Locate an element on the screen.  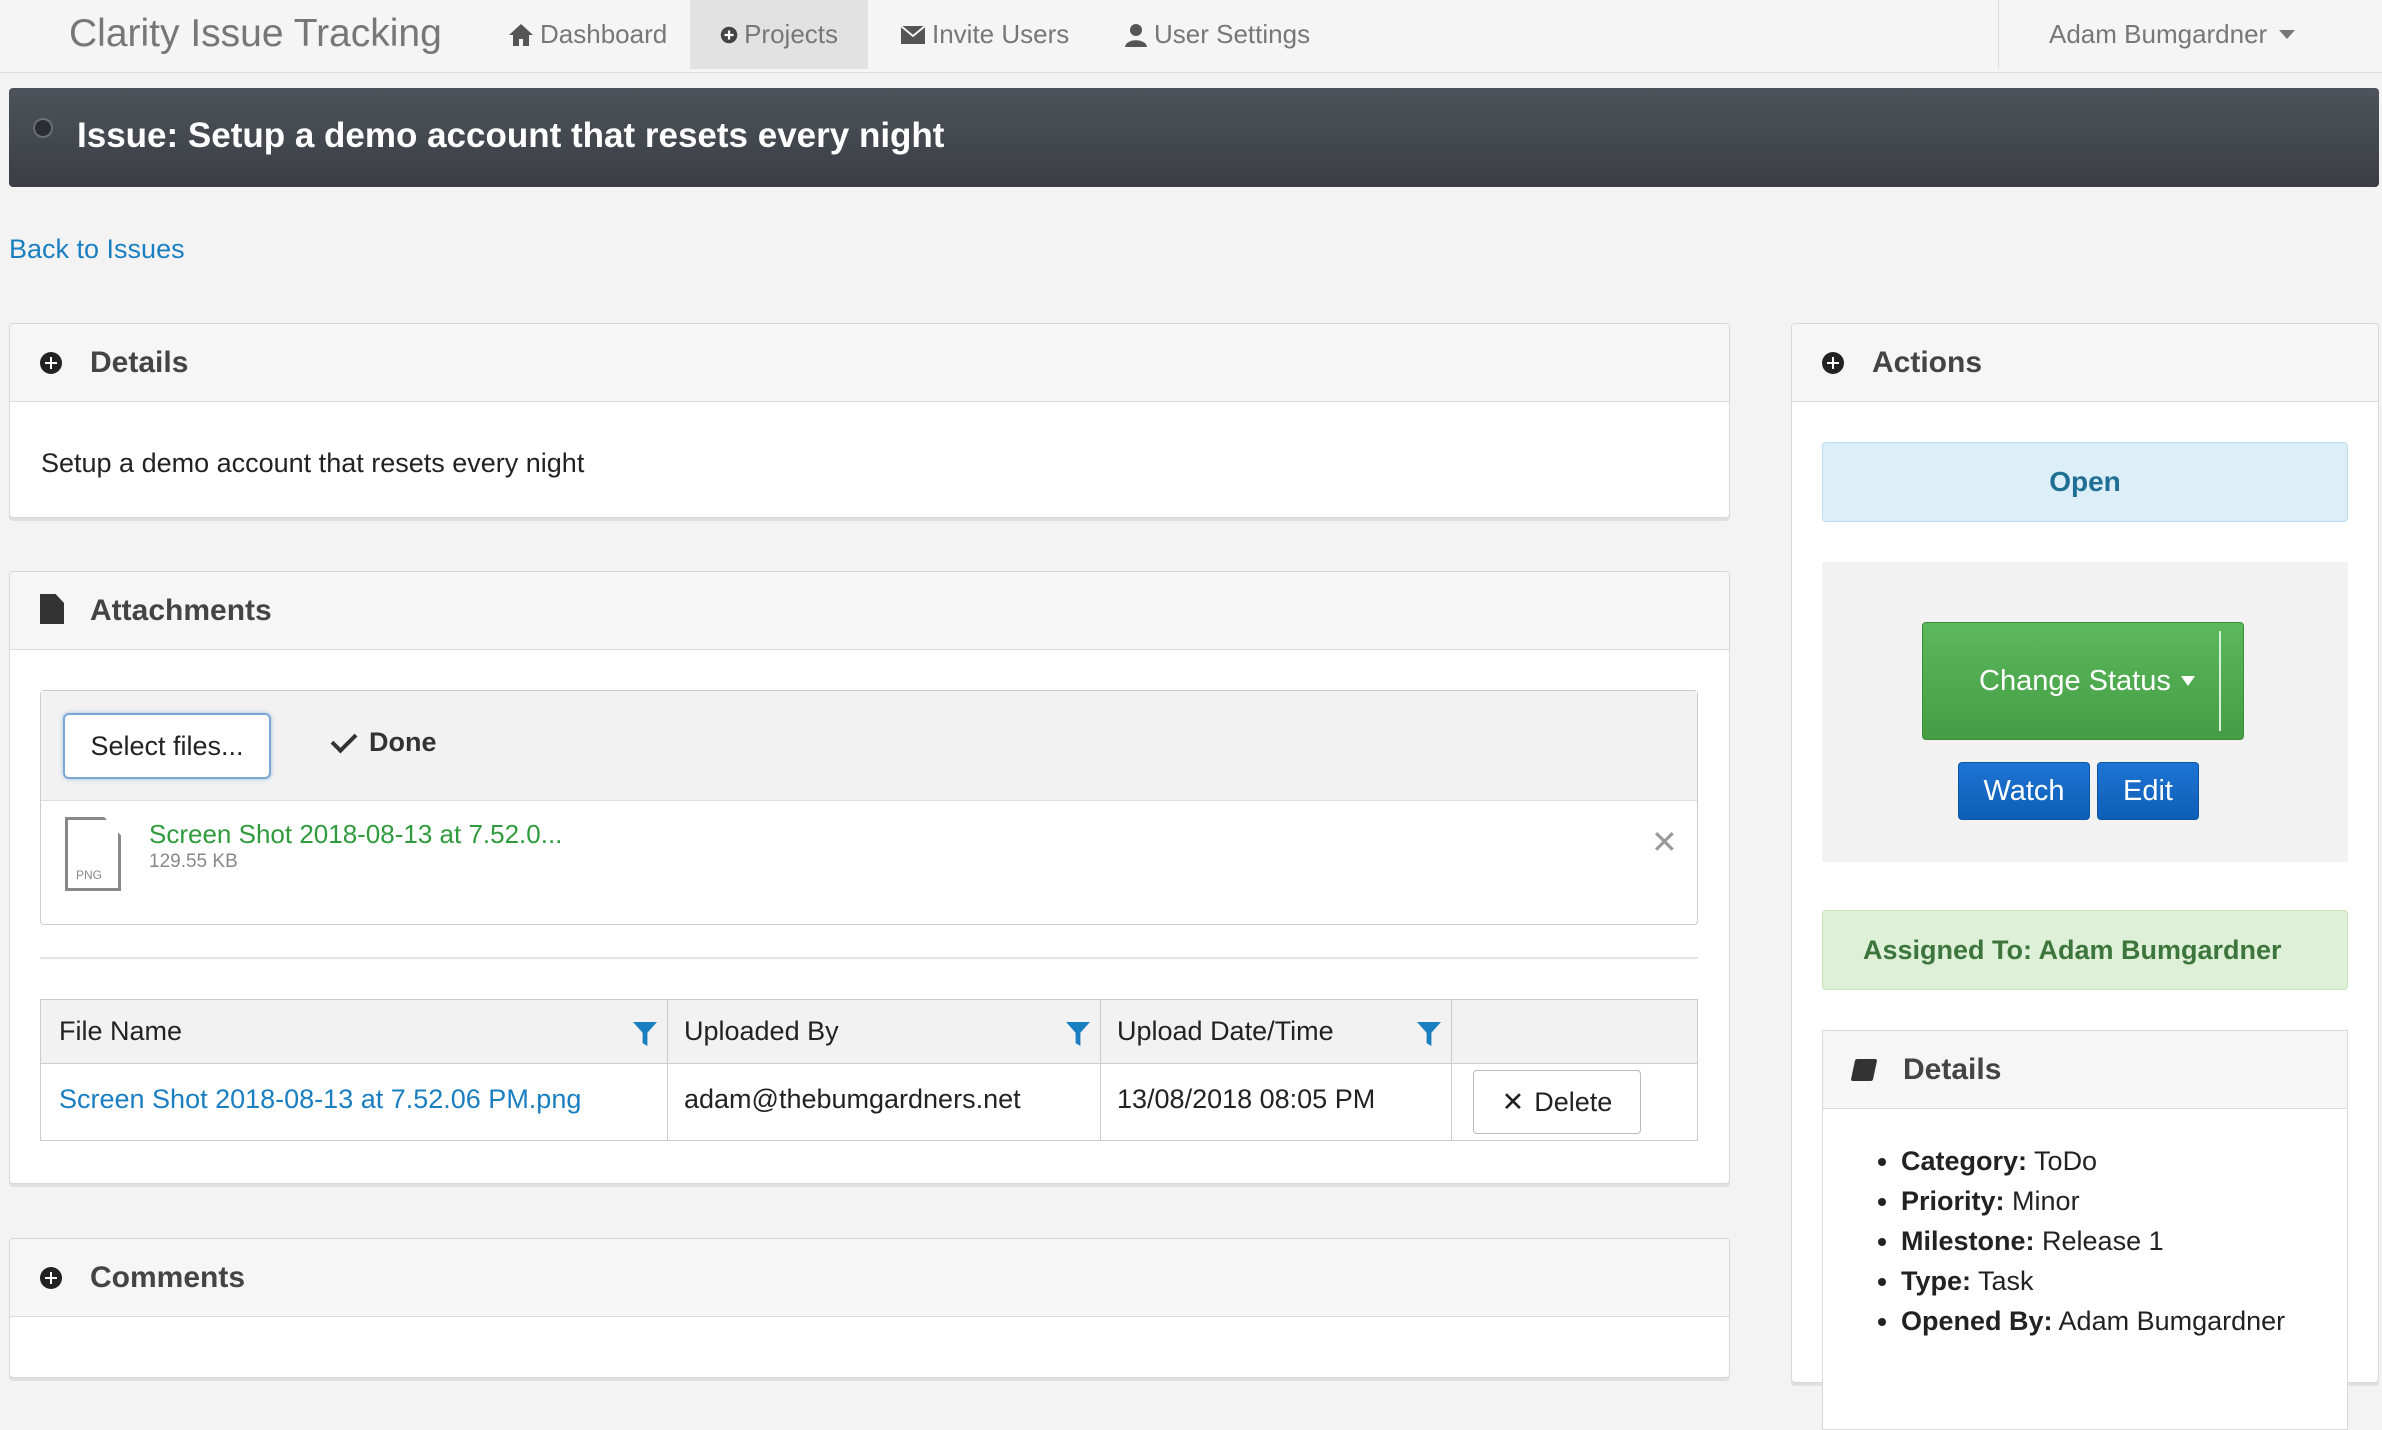
upload-done-status: Done is located at coordinates (383, 742).